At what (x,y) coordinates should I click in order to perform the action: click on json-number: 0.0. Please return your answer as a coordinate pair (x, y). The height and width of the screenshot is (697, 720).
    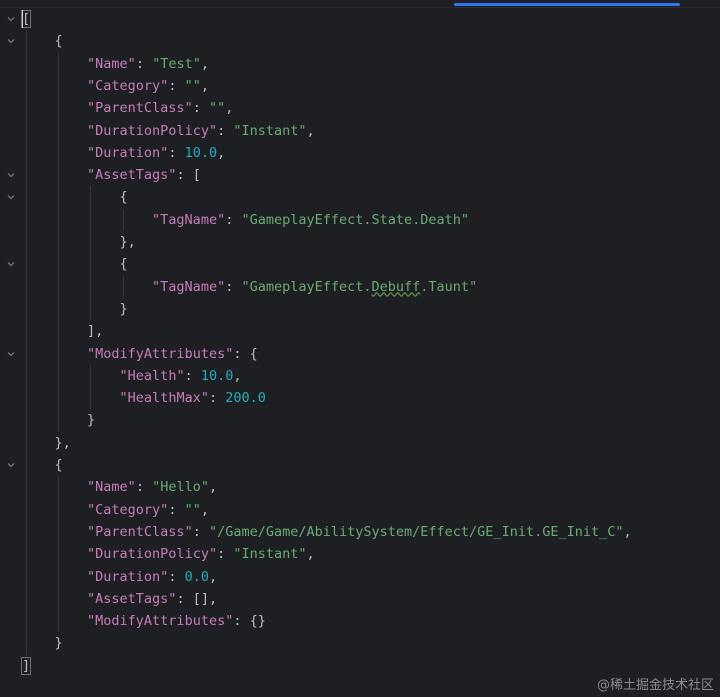
    Looking at the image, I should click on (196, 576).